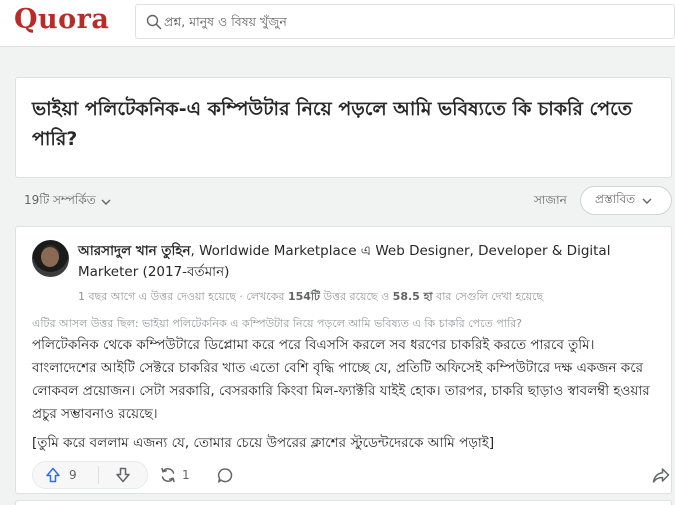 The image size is (675, 505). I want to click on search-icon, so click(154, 22).